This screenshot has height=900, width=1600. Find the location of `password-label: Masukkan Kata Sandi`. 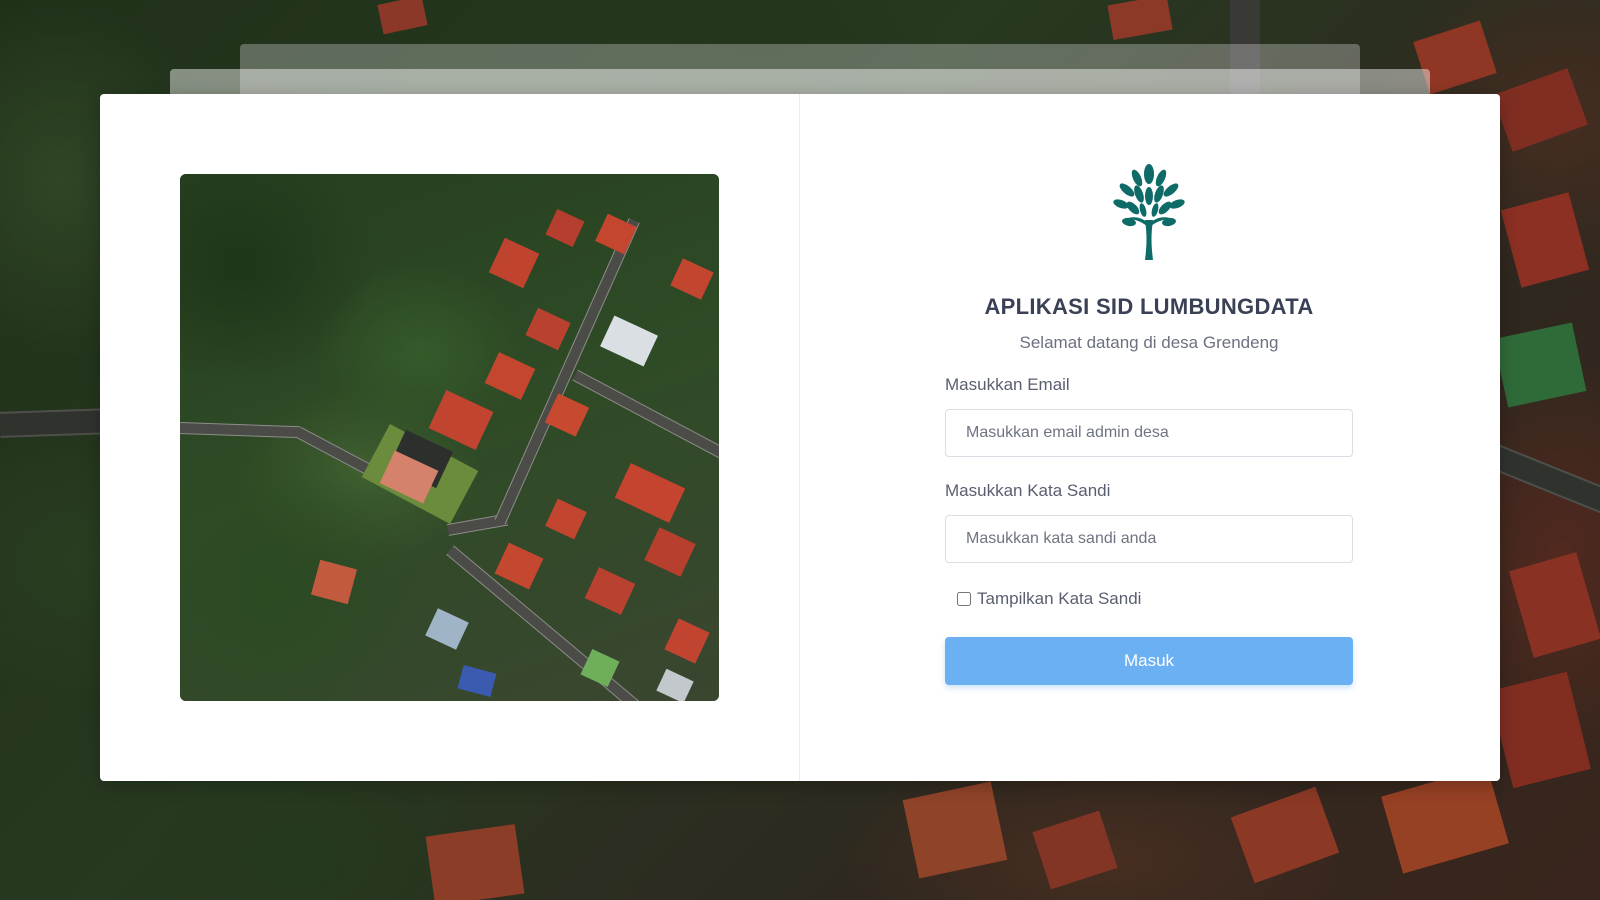

password-label: Masukkan Kata Sandi is located at coordinates (1028, 490).